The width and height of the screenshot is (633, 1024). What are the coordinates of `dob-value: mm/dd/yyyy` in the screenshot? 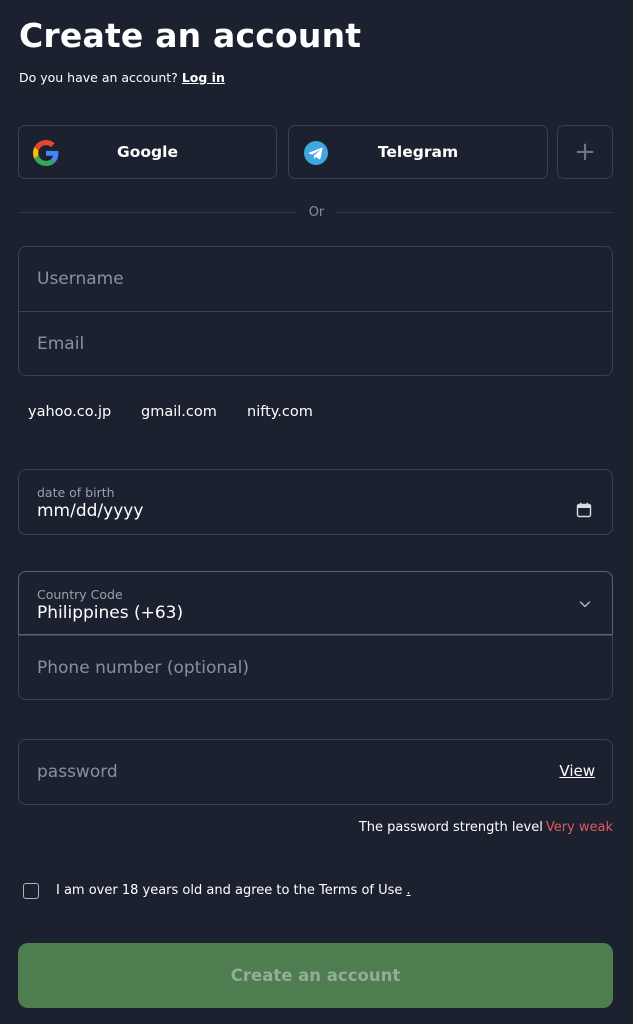 It's located at (90, 511).